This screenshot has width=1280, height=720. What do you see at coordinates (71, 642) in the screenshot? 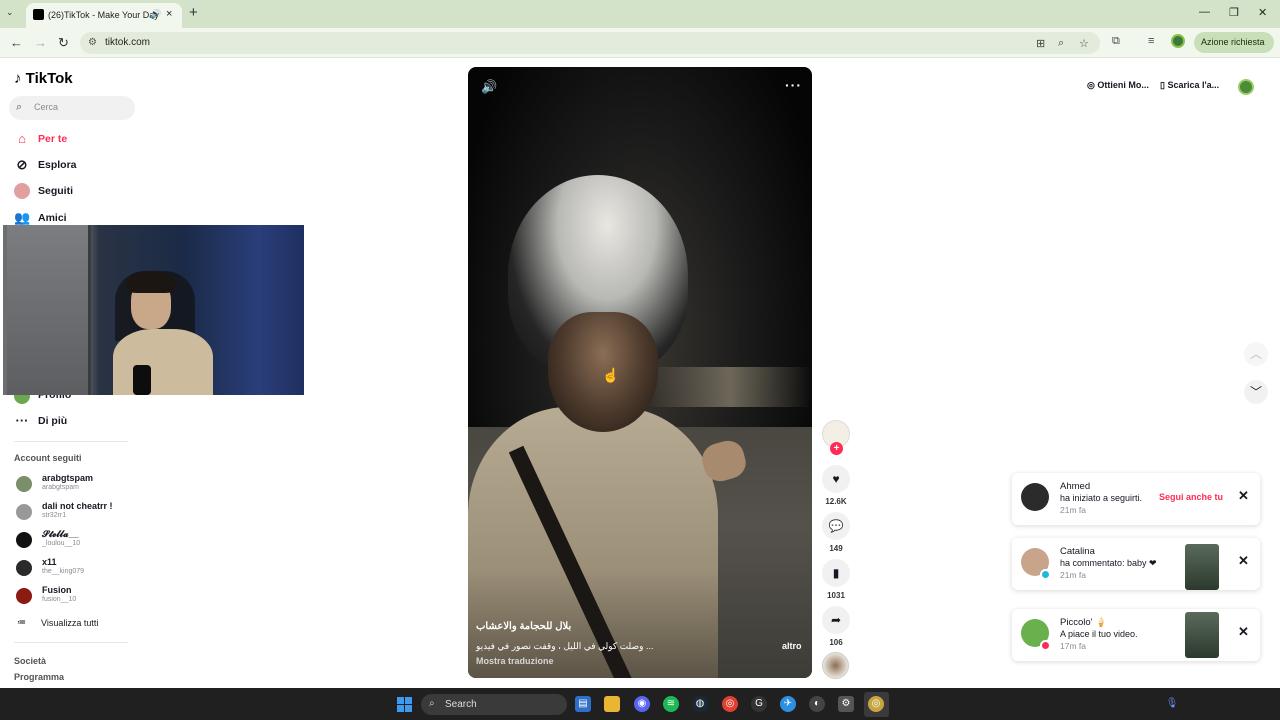
I see `sidebar-divider` at bounding box center [71, 642].